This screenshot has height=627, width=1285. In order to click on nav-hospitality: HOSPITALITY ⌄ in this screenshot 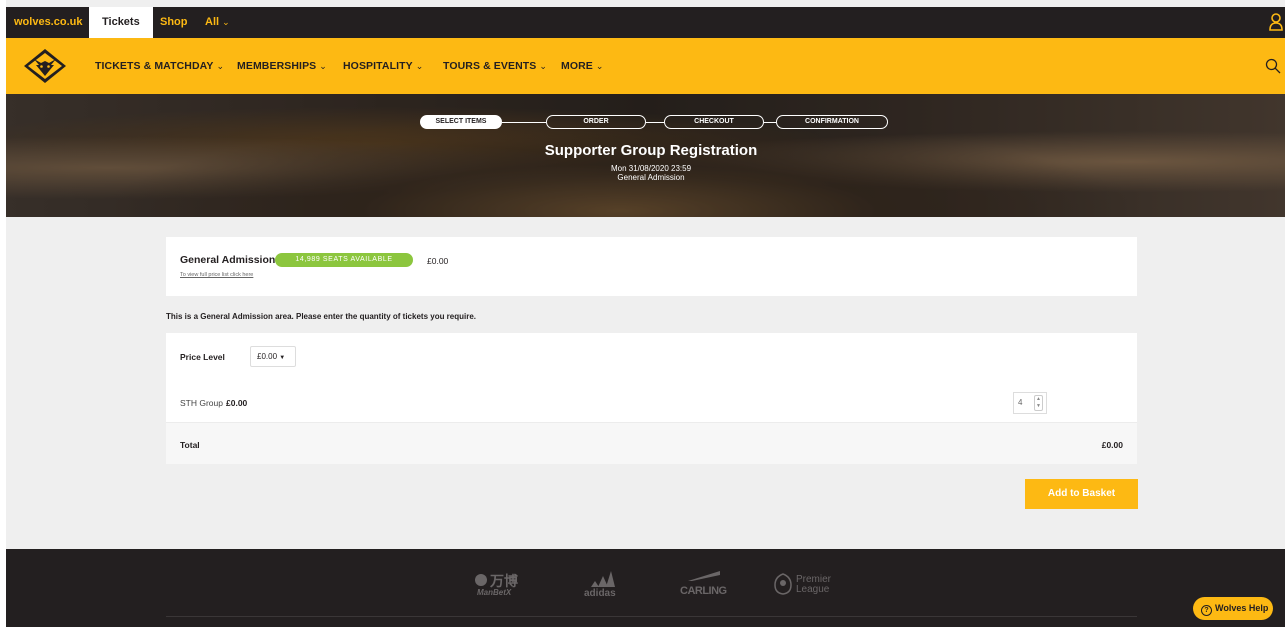, I will do `click(383, 66)`.